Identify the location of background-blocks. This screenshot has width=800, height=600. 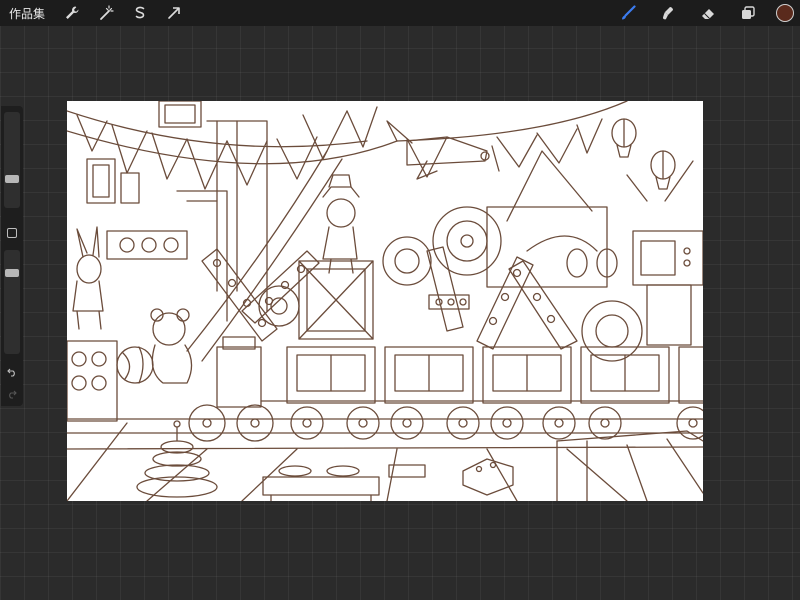
(552, 219).